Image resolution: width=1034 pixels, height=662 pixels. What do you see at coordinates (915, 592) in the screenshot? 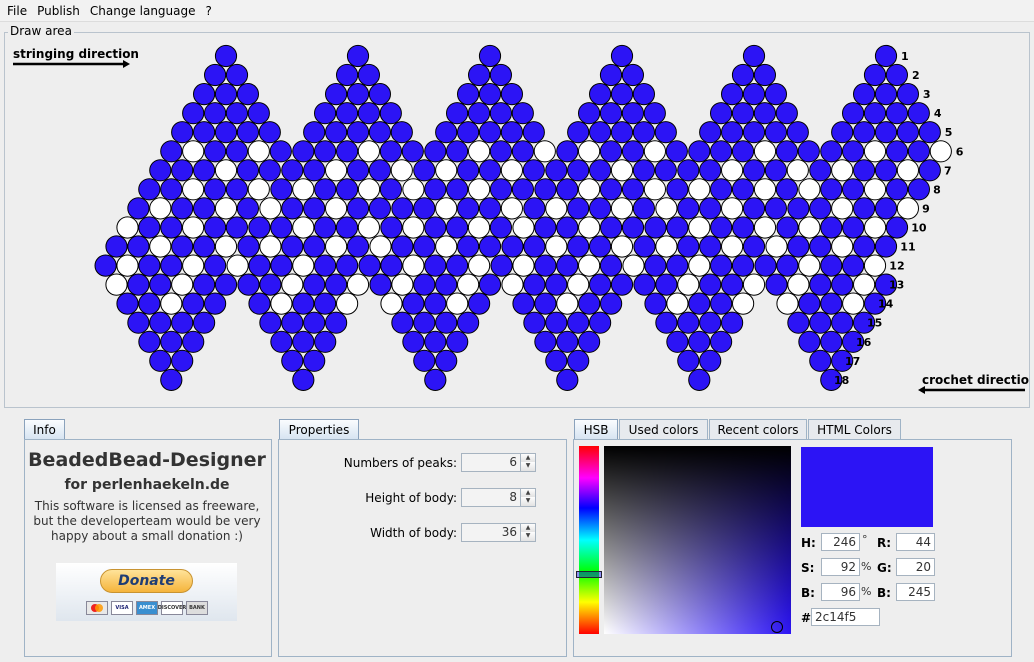
I see `blue-field: 245` at bounding box center [915, 592].